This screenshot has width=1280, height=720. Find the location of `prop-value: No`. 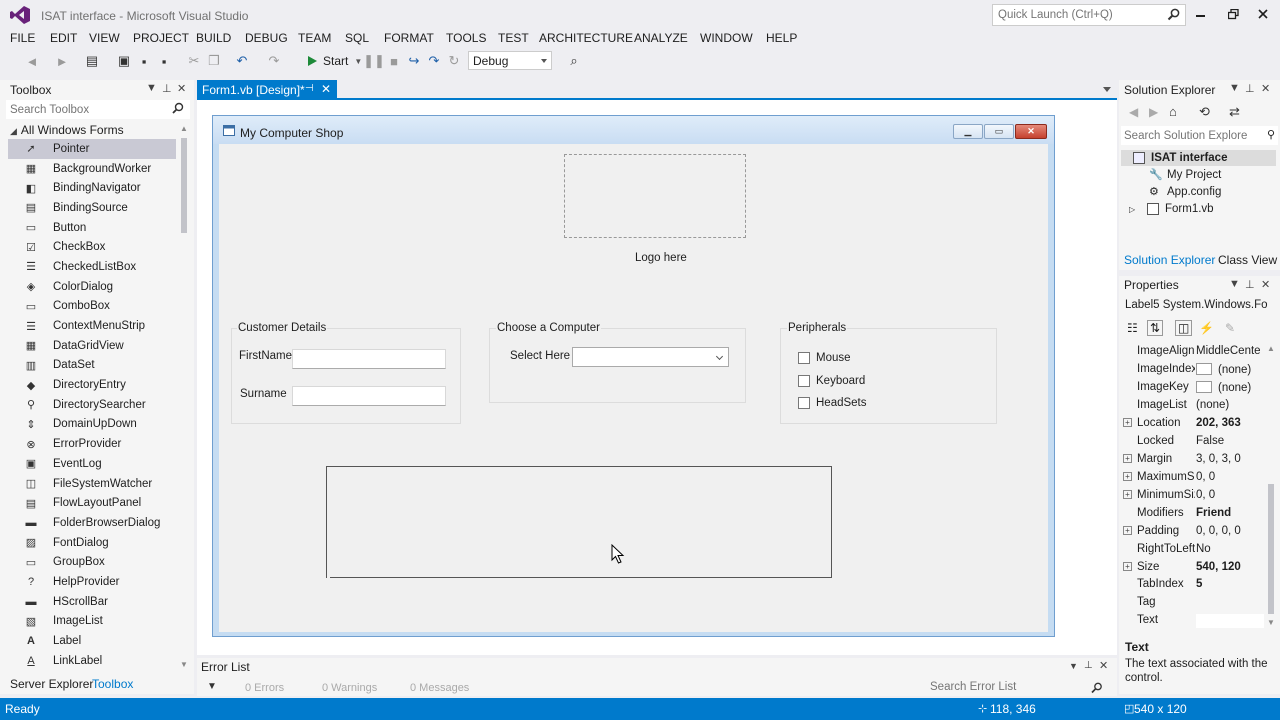

prop-value: No is located at coordinates (1230, 549).